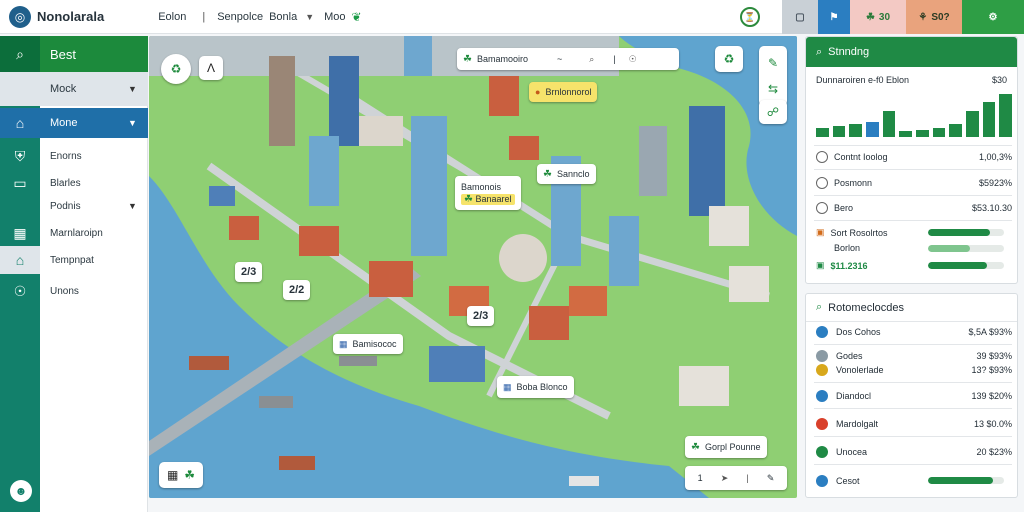  I want to click on user-icon: ☻, so click(21, 491).